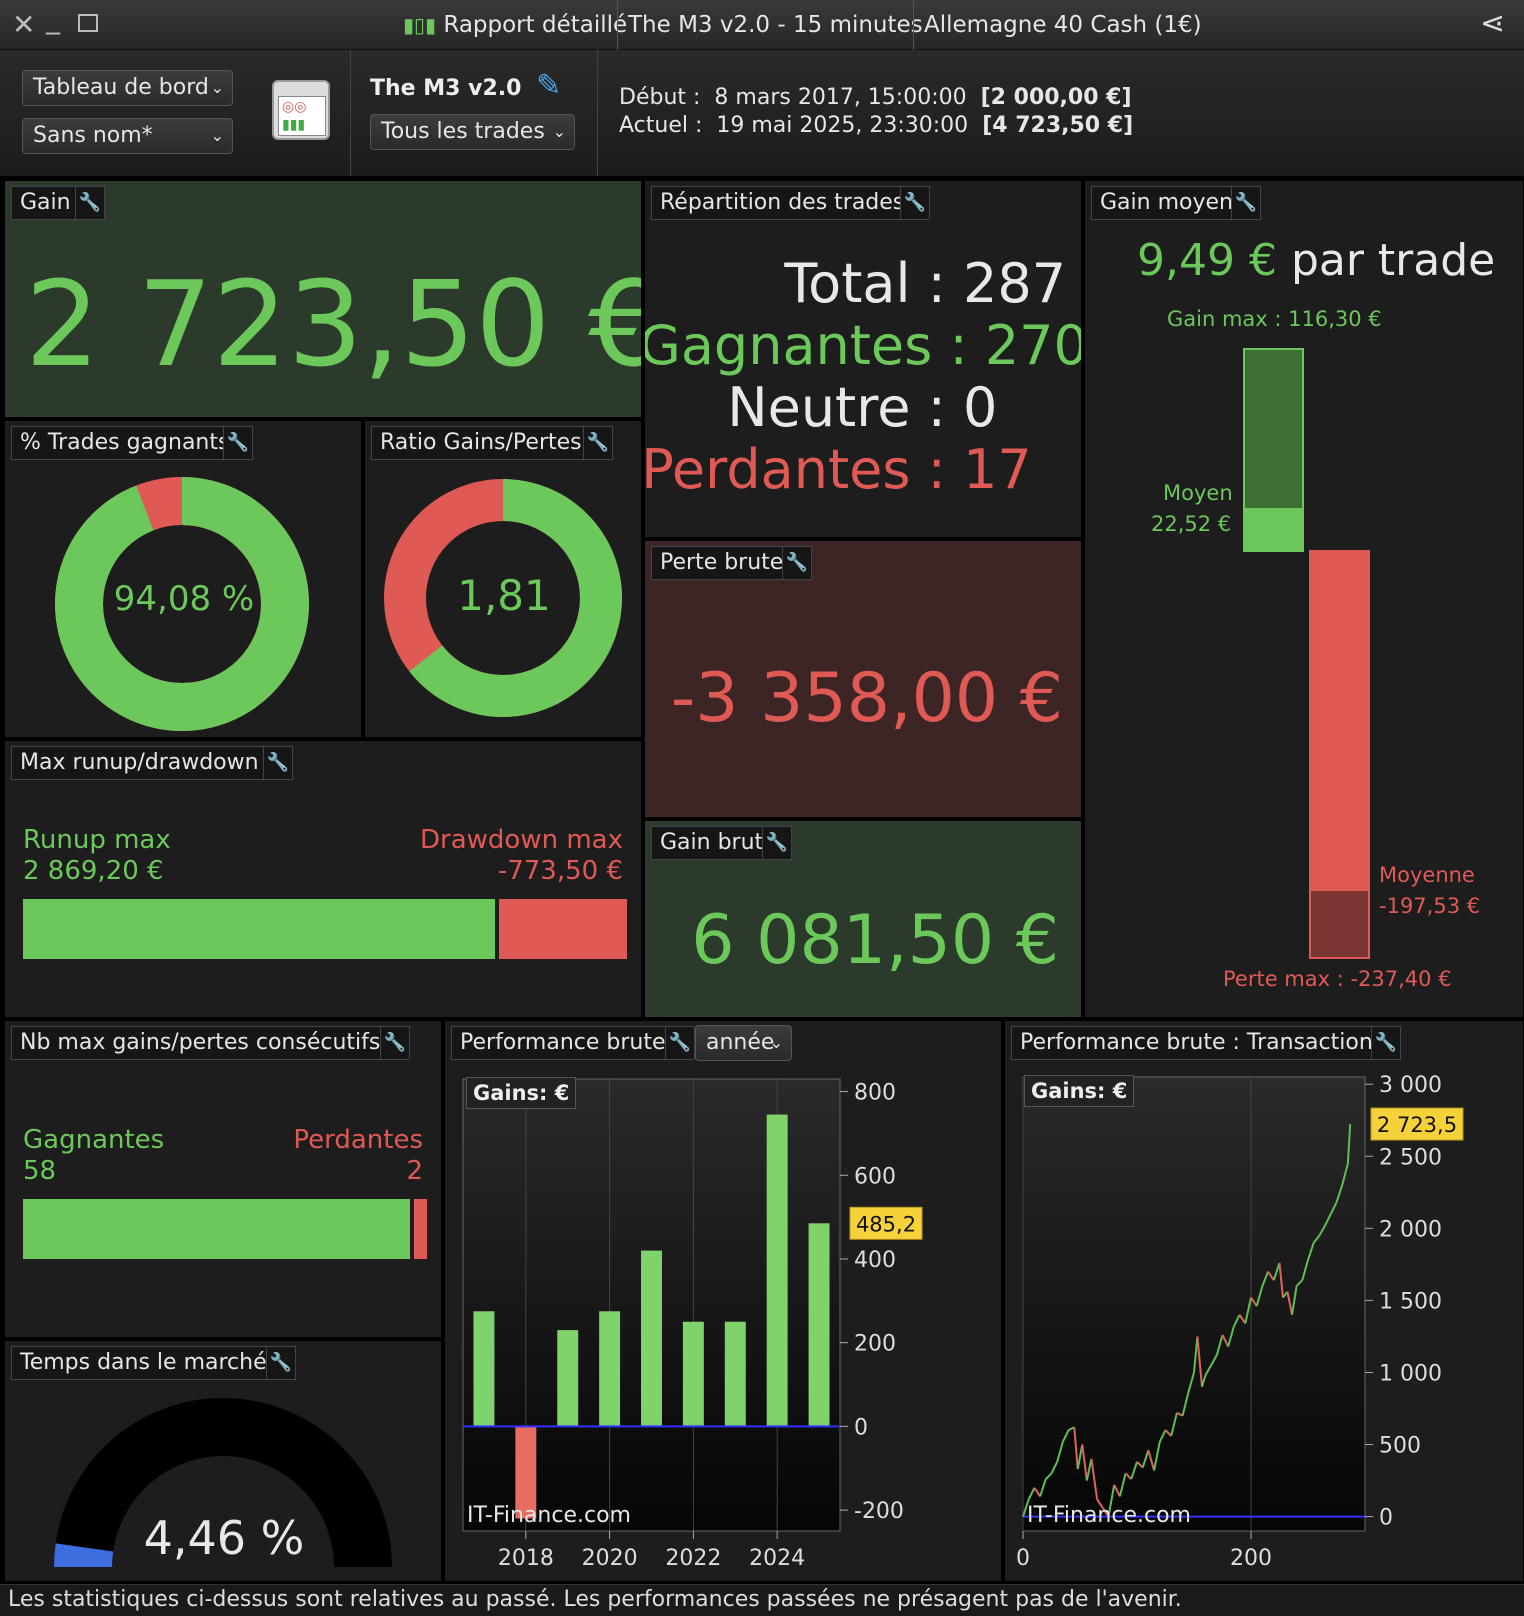  Describe the element at coordinates (45, 203) in the screenshot. I see `panel-title: Gain` at that location.